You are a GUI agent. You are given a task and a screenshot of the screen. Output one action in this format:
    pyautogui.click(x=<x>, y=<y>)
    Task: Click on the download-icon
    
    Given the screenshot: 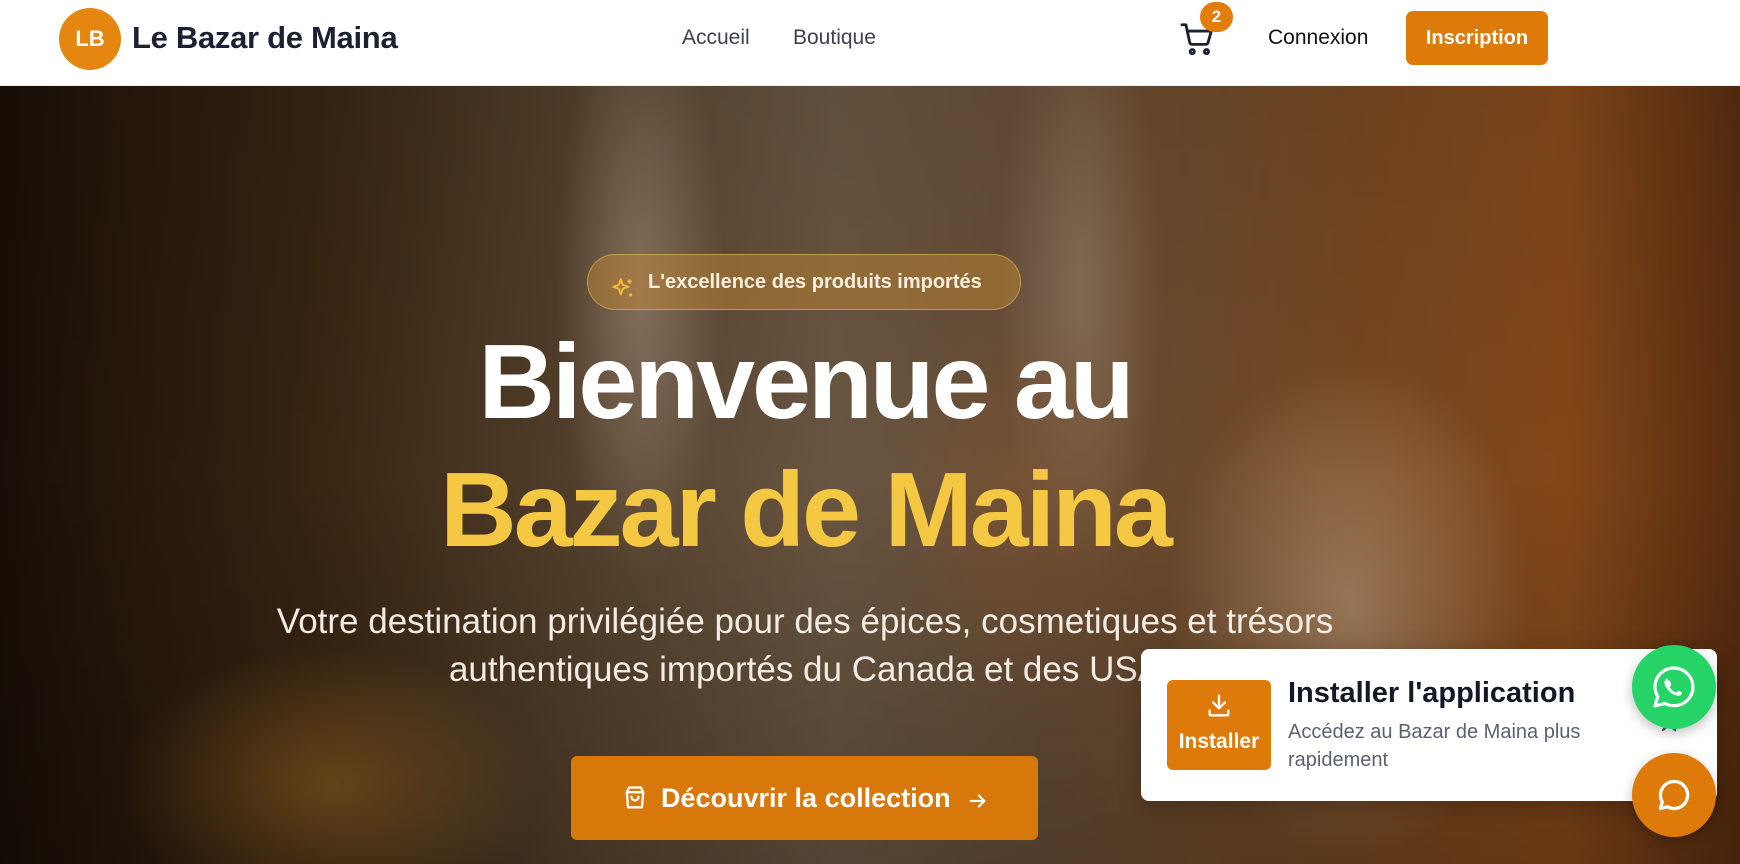 What is the action you would take?
    pyautogui.click(x=1219, y=706)
    